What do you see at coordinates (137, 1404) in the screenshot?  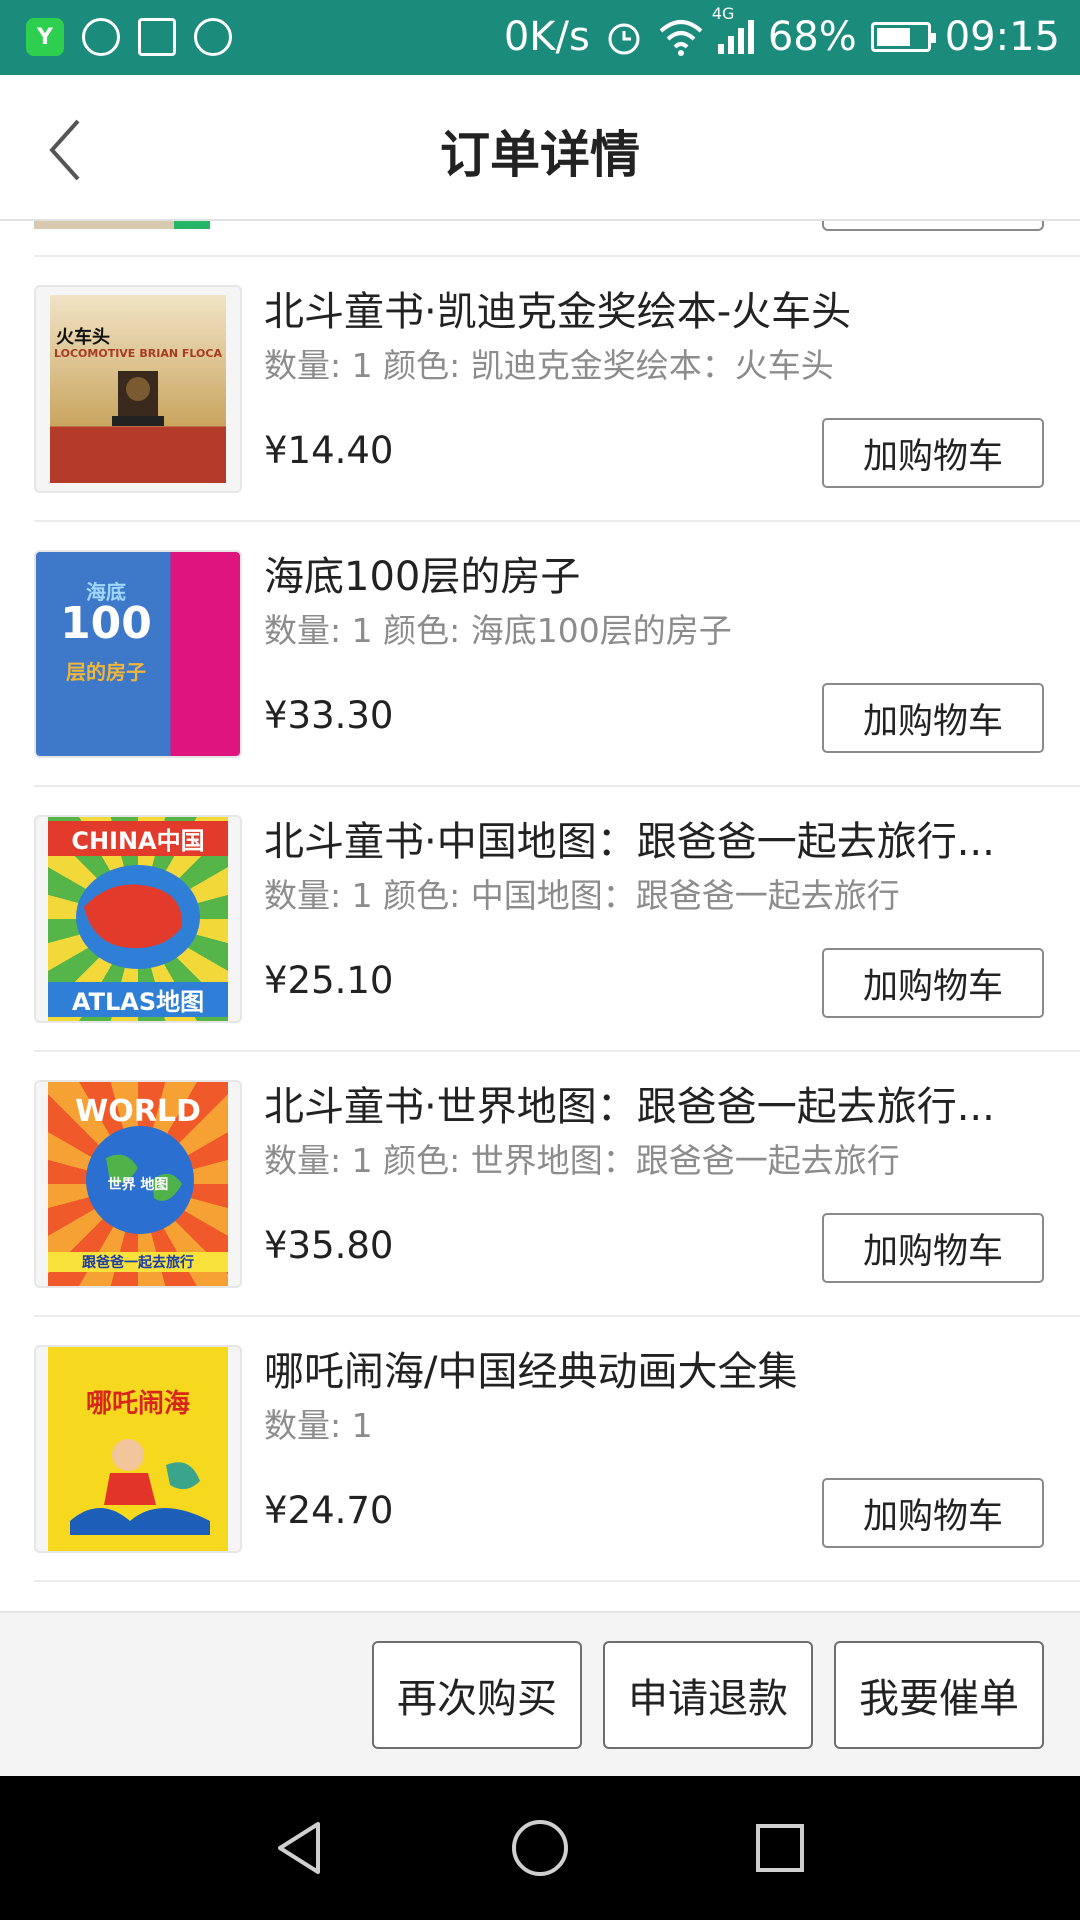 I see `cover-title: 哪吒闹海` at bounding box center [137, 1404].